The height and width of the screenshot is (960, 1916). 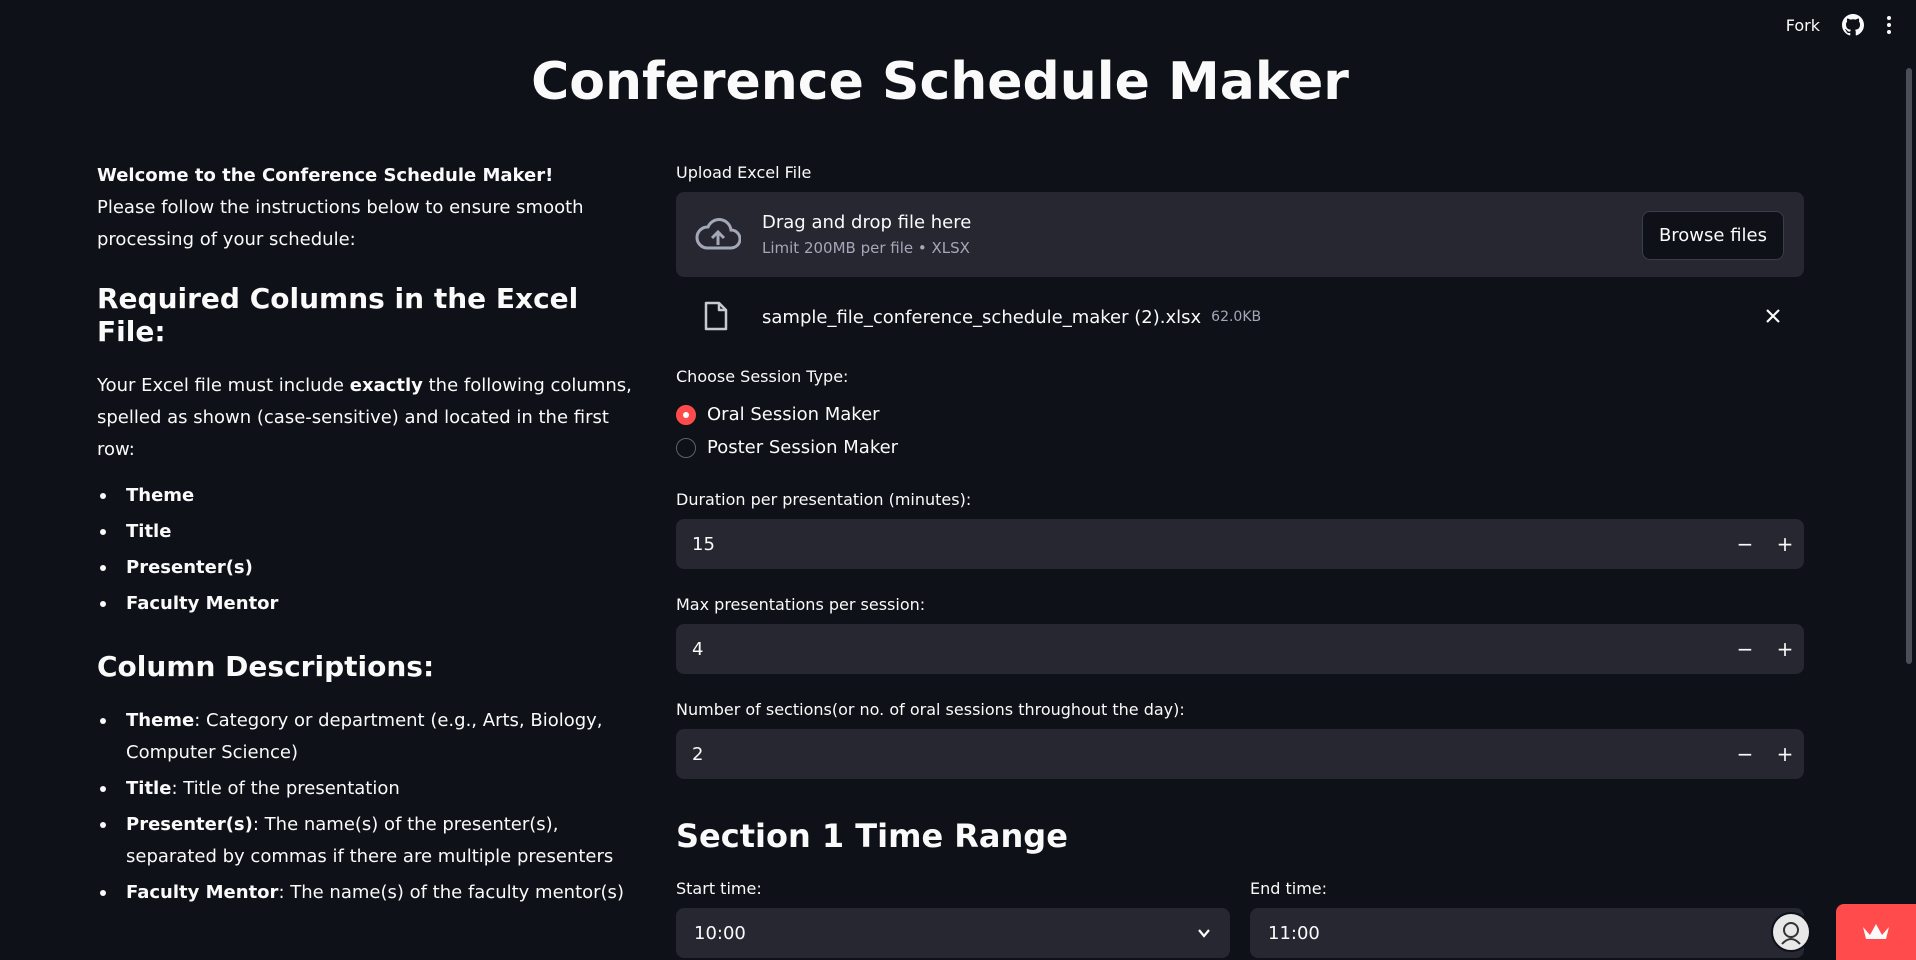 What do you see at coordinates (1889, 25) in the screenshot?
I see `more-vertical-icon` at bounding box center [1889, 25].